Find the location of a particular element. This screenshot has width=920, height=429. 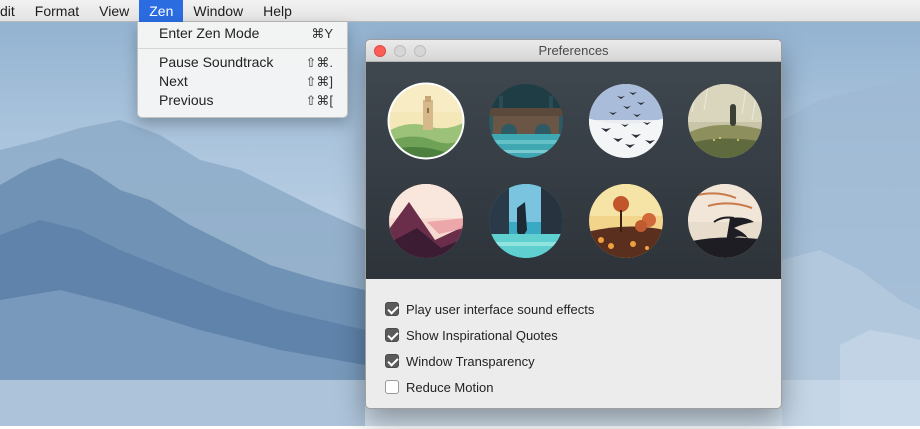

menu-zen: Zen is located at coordinates (161, 11).